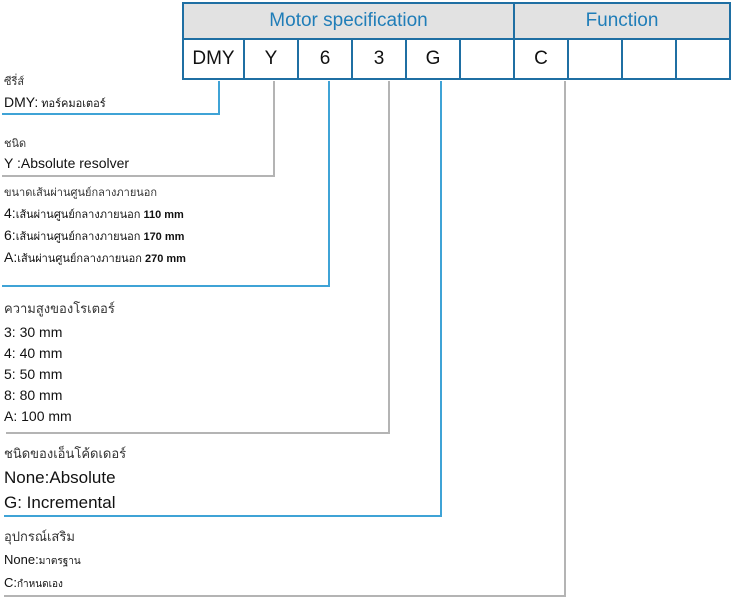  I want to click on height-item: 4: 40 mm, so click(33, 353).